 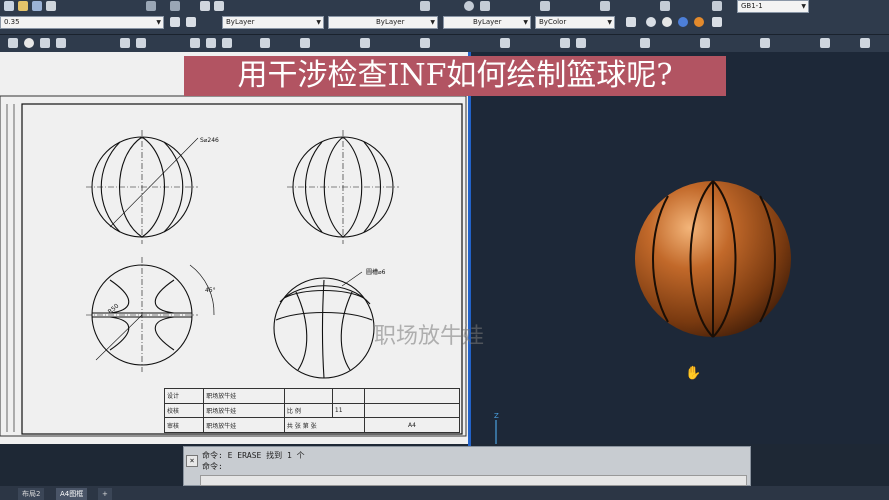 I want to click on save-icon, so click(x=37, y=6).